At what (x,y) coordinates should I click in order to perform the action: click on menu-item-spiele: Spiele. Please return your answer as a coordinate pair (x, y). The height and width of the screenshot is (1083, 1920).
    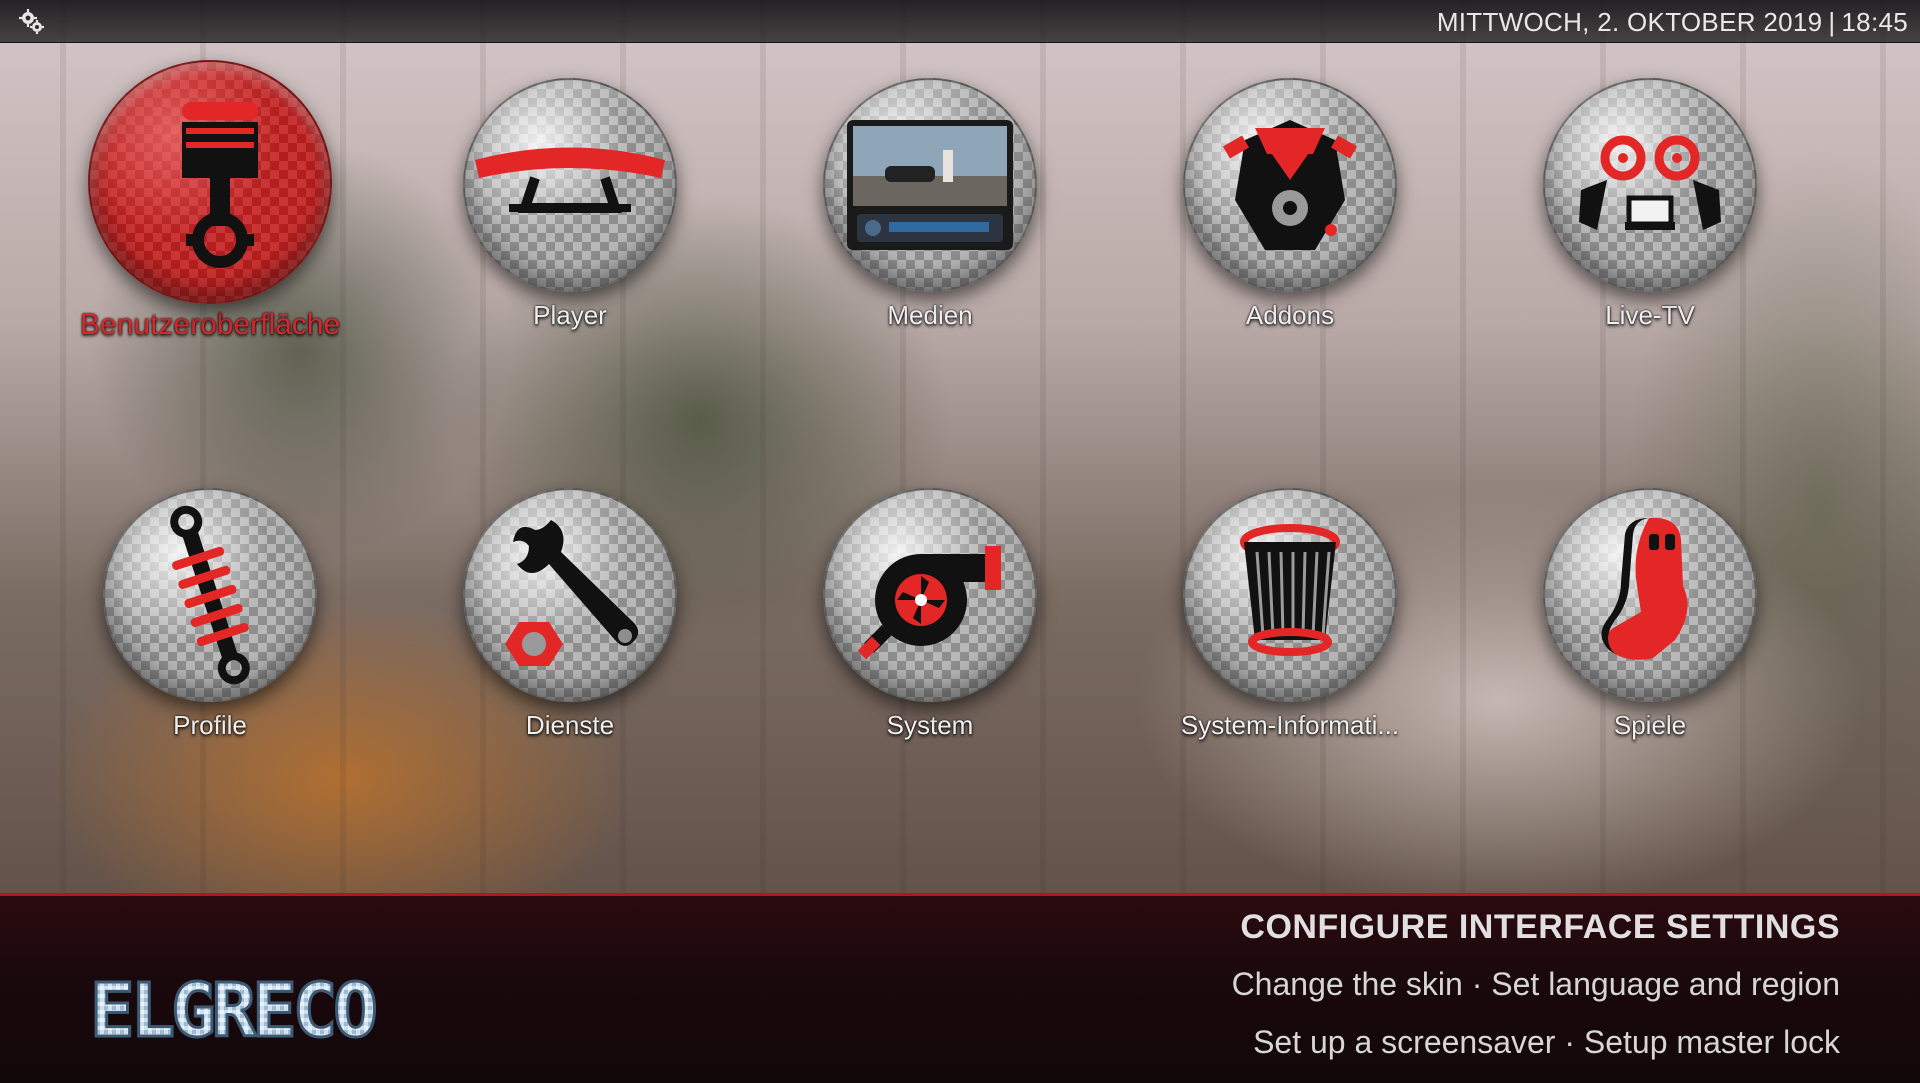
    Looking at the image, I should click on (1650, 614).